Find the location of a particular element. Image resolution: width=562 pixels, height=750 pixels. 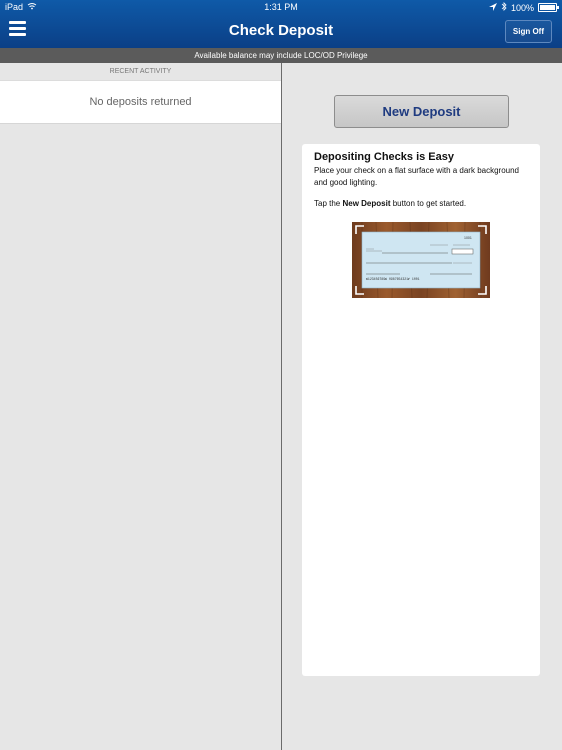

sign-off-button: Sign Off is located at coordinates (528, 31).